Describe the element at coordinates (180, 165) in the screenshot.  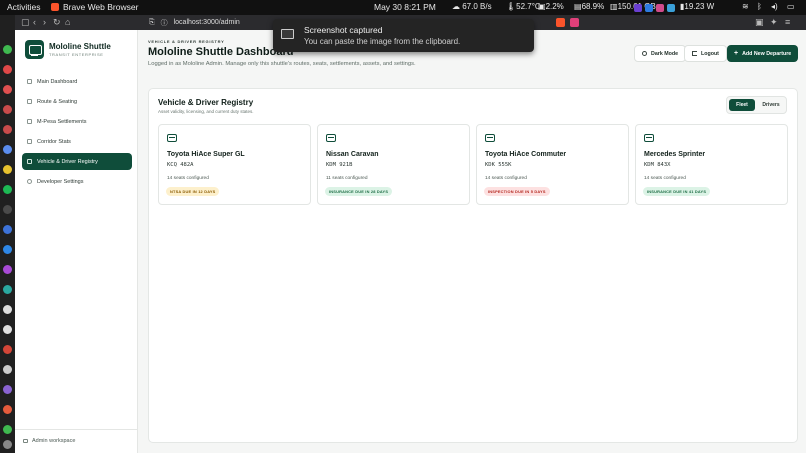
I see `vehicle-plate: KCQ 482A` at that location.